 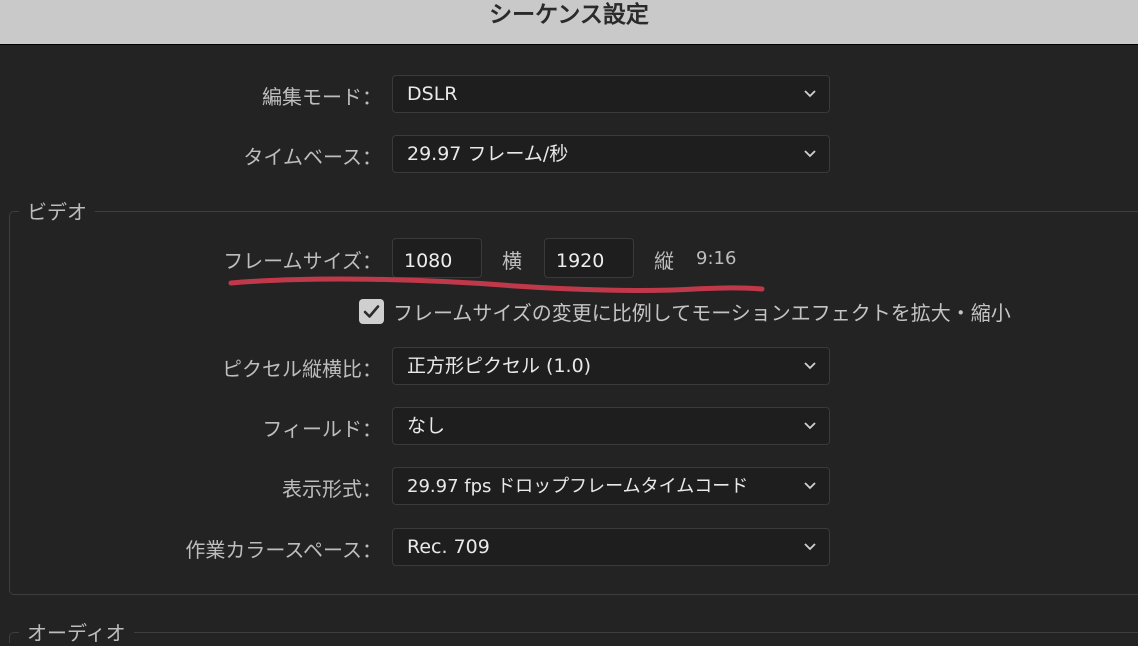 I want to click on audio-section-title: オーディオ, so click(x=76, y=631).